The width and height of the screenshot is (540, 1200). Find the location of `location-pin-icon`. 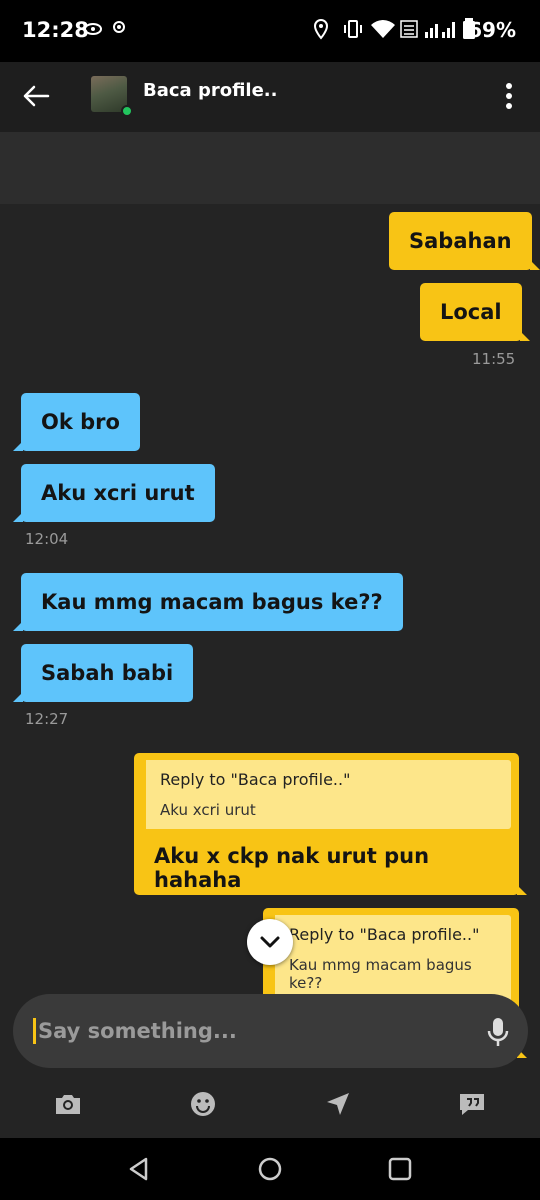

location-pin-icon is located at coordinates (321, 29).